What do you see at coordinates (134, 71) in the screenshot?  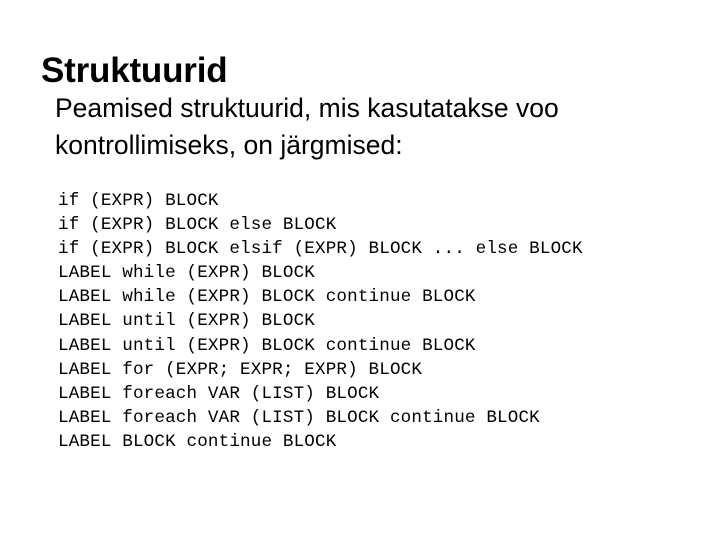 I see `page-title: Struktuurid` at bounding box center [134, 71].